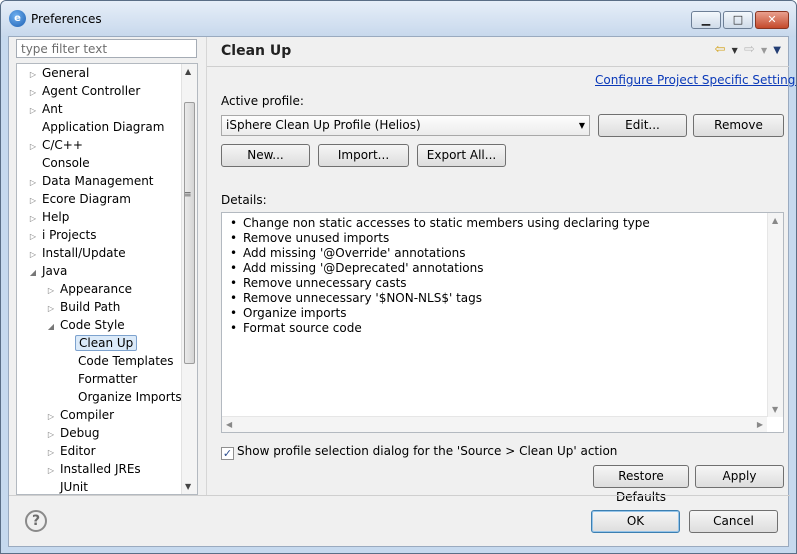 The height and width of the screenshot is (554, 797). What do you see at coordinates (66, 73) in the screenshot?
I see `tree-item-label: General` at bounding box center [66, 73].